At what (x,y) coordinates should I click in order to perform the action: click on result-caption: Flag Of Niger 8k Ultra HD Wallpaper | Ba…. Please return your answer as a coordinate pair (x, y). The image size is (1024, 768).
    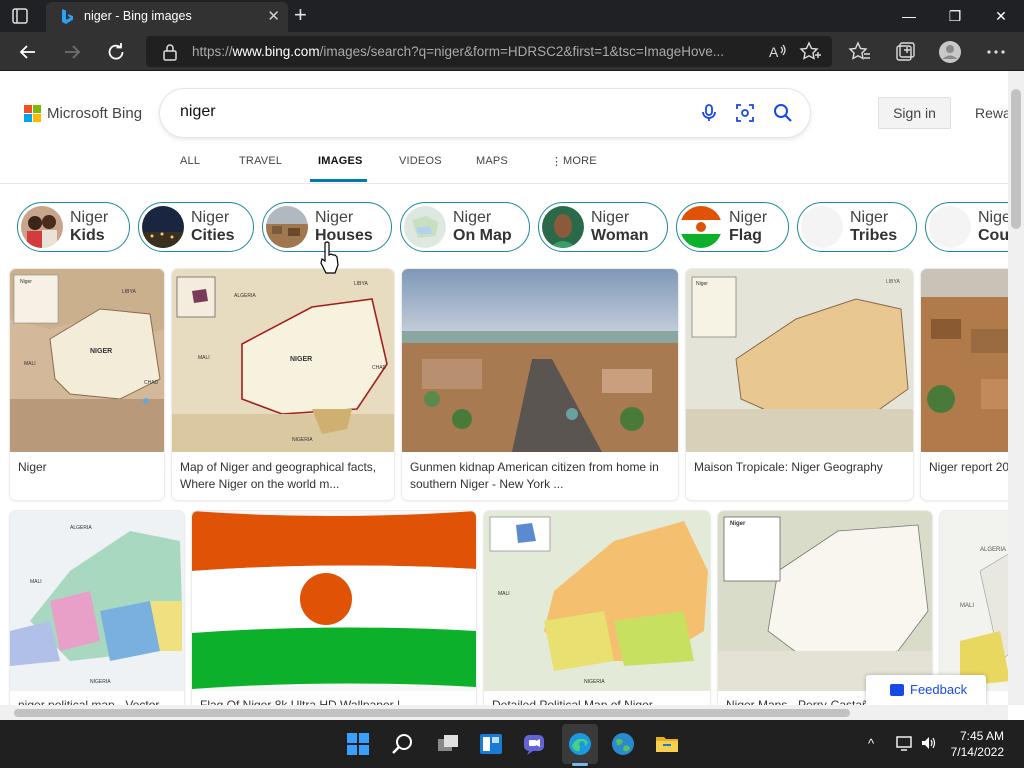
    Looking at the image, I should click on (334, 701).